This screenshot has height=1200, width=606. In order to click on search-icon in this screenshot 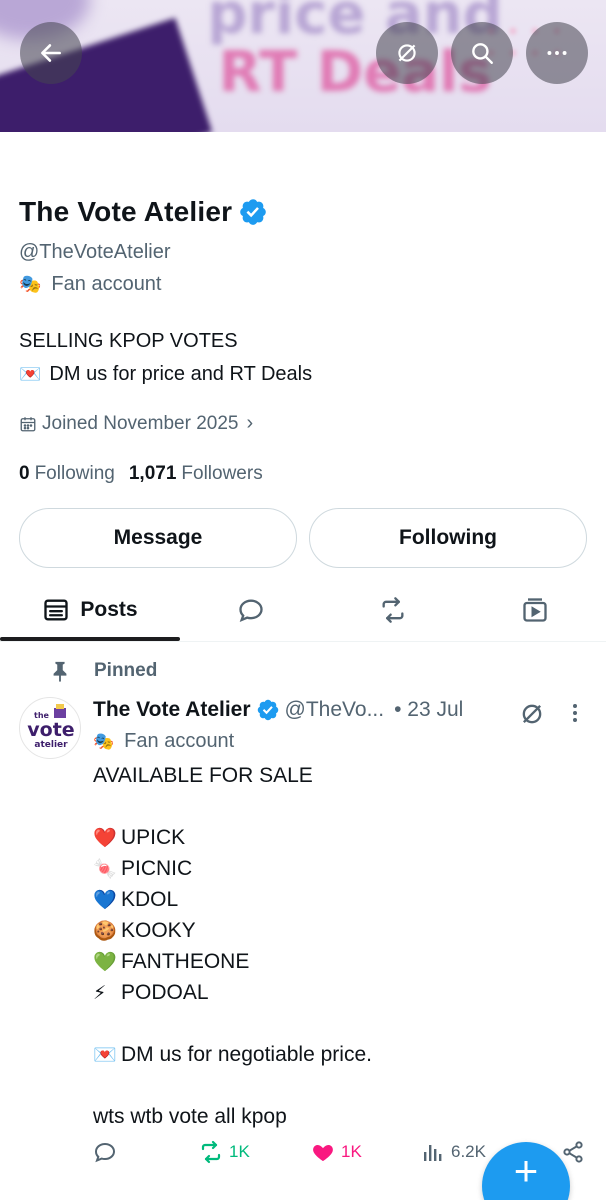, I will do `click(482, 53)`.